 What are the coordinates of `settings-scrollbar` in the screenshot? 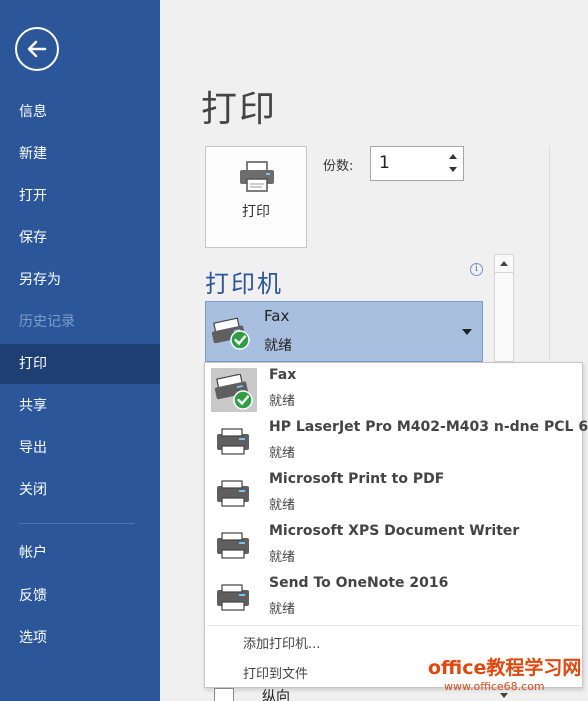 It's located at (504, 308).